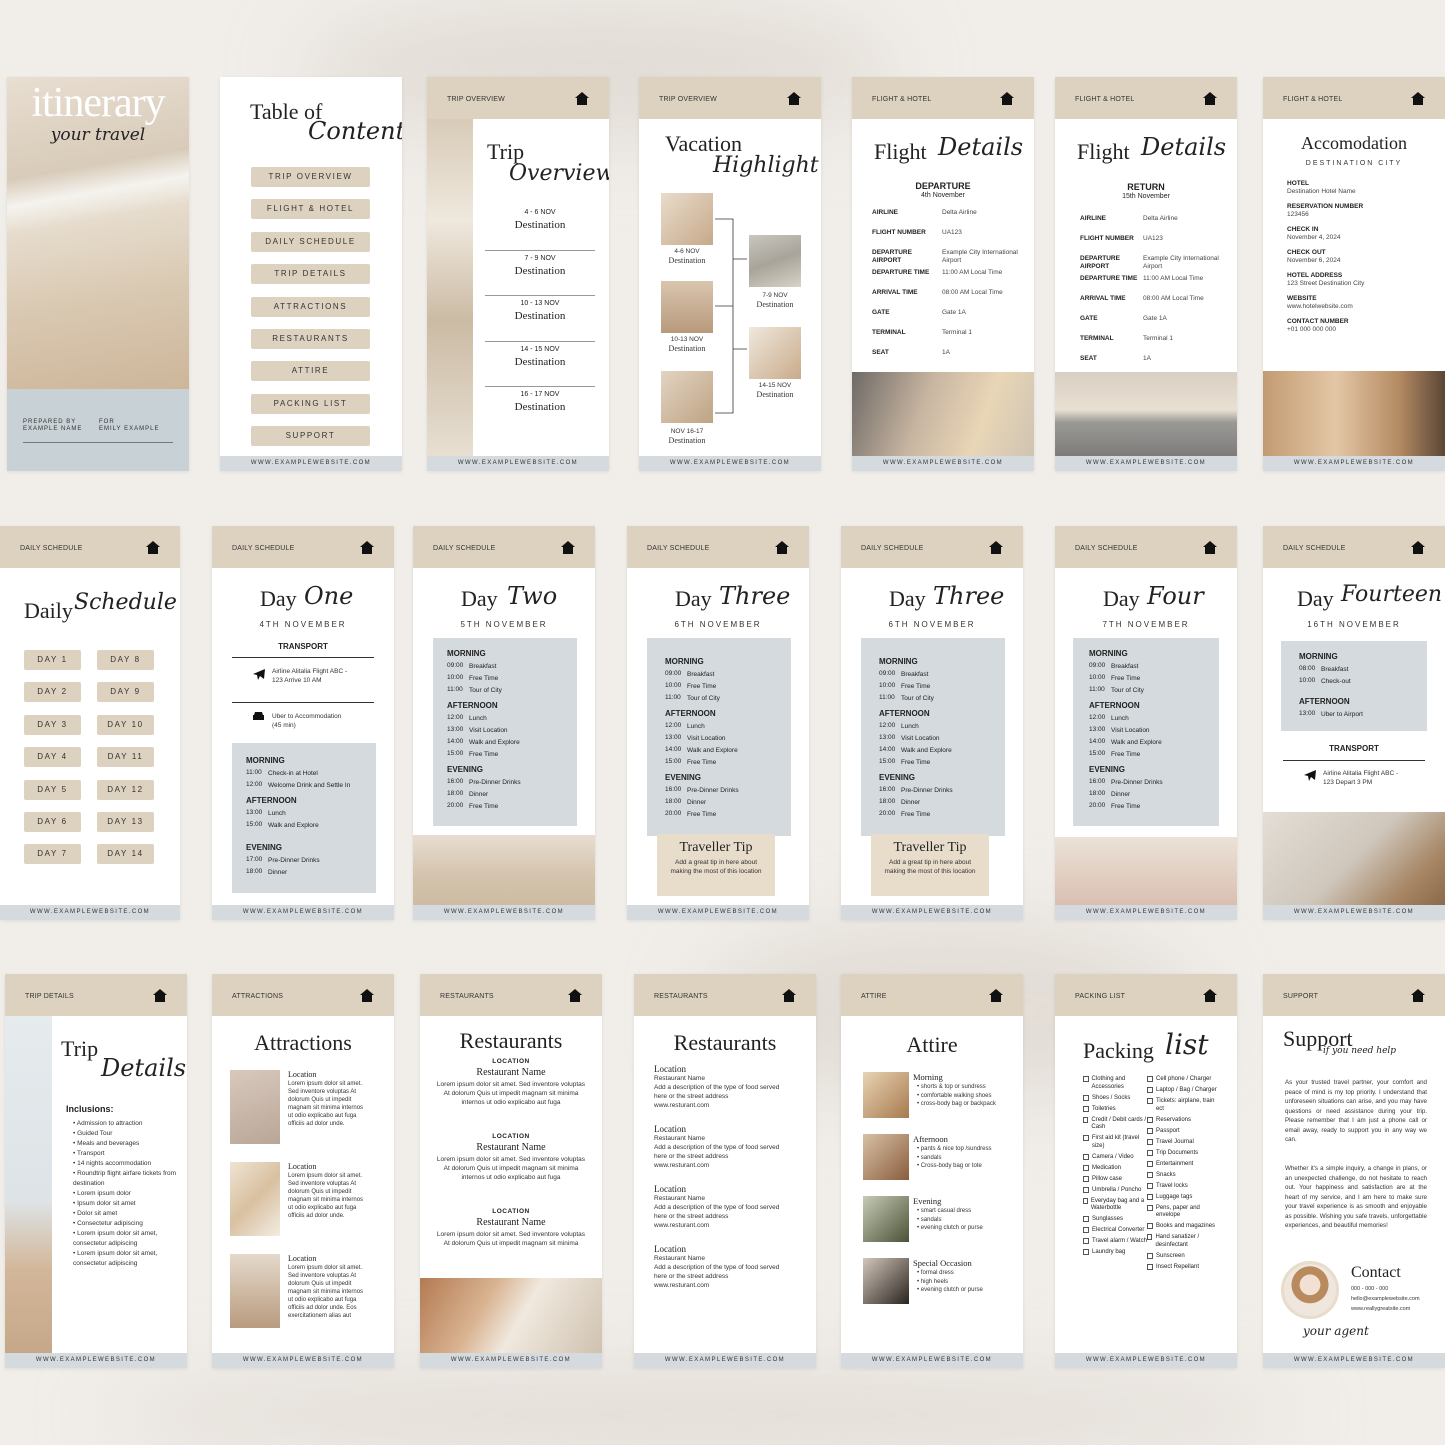  I want to click on toc-item: DAILY SCHEDULE, so click(310, 241).